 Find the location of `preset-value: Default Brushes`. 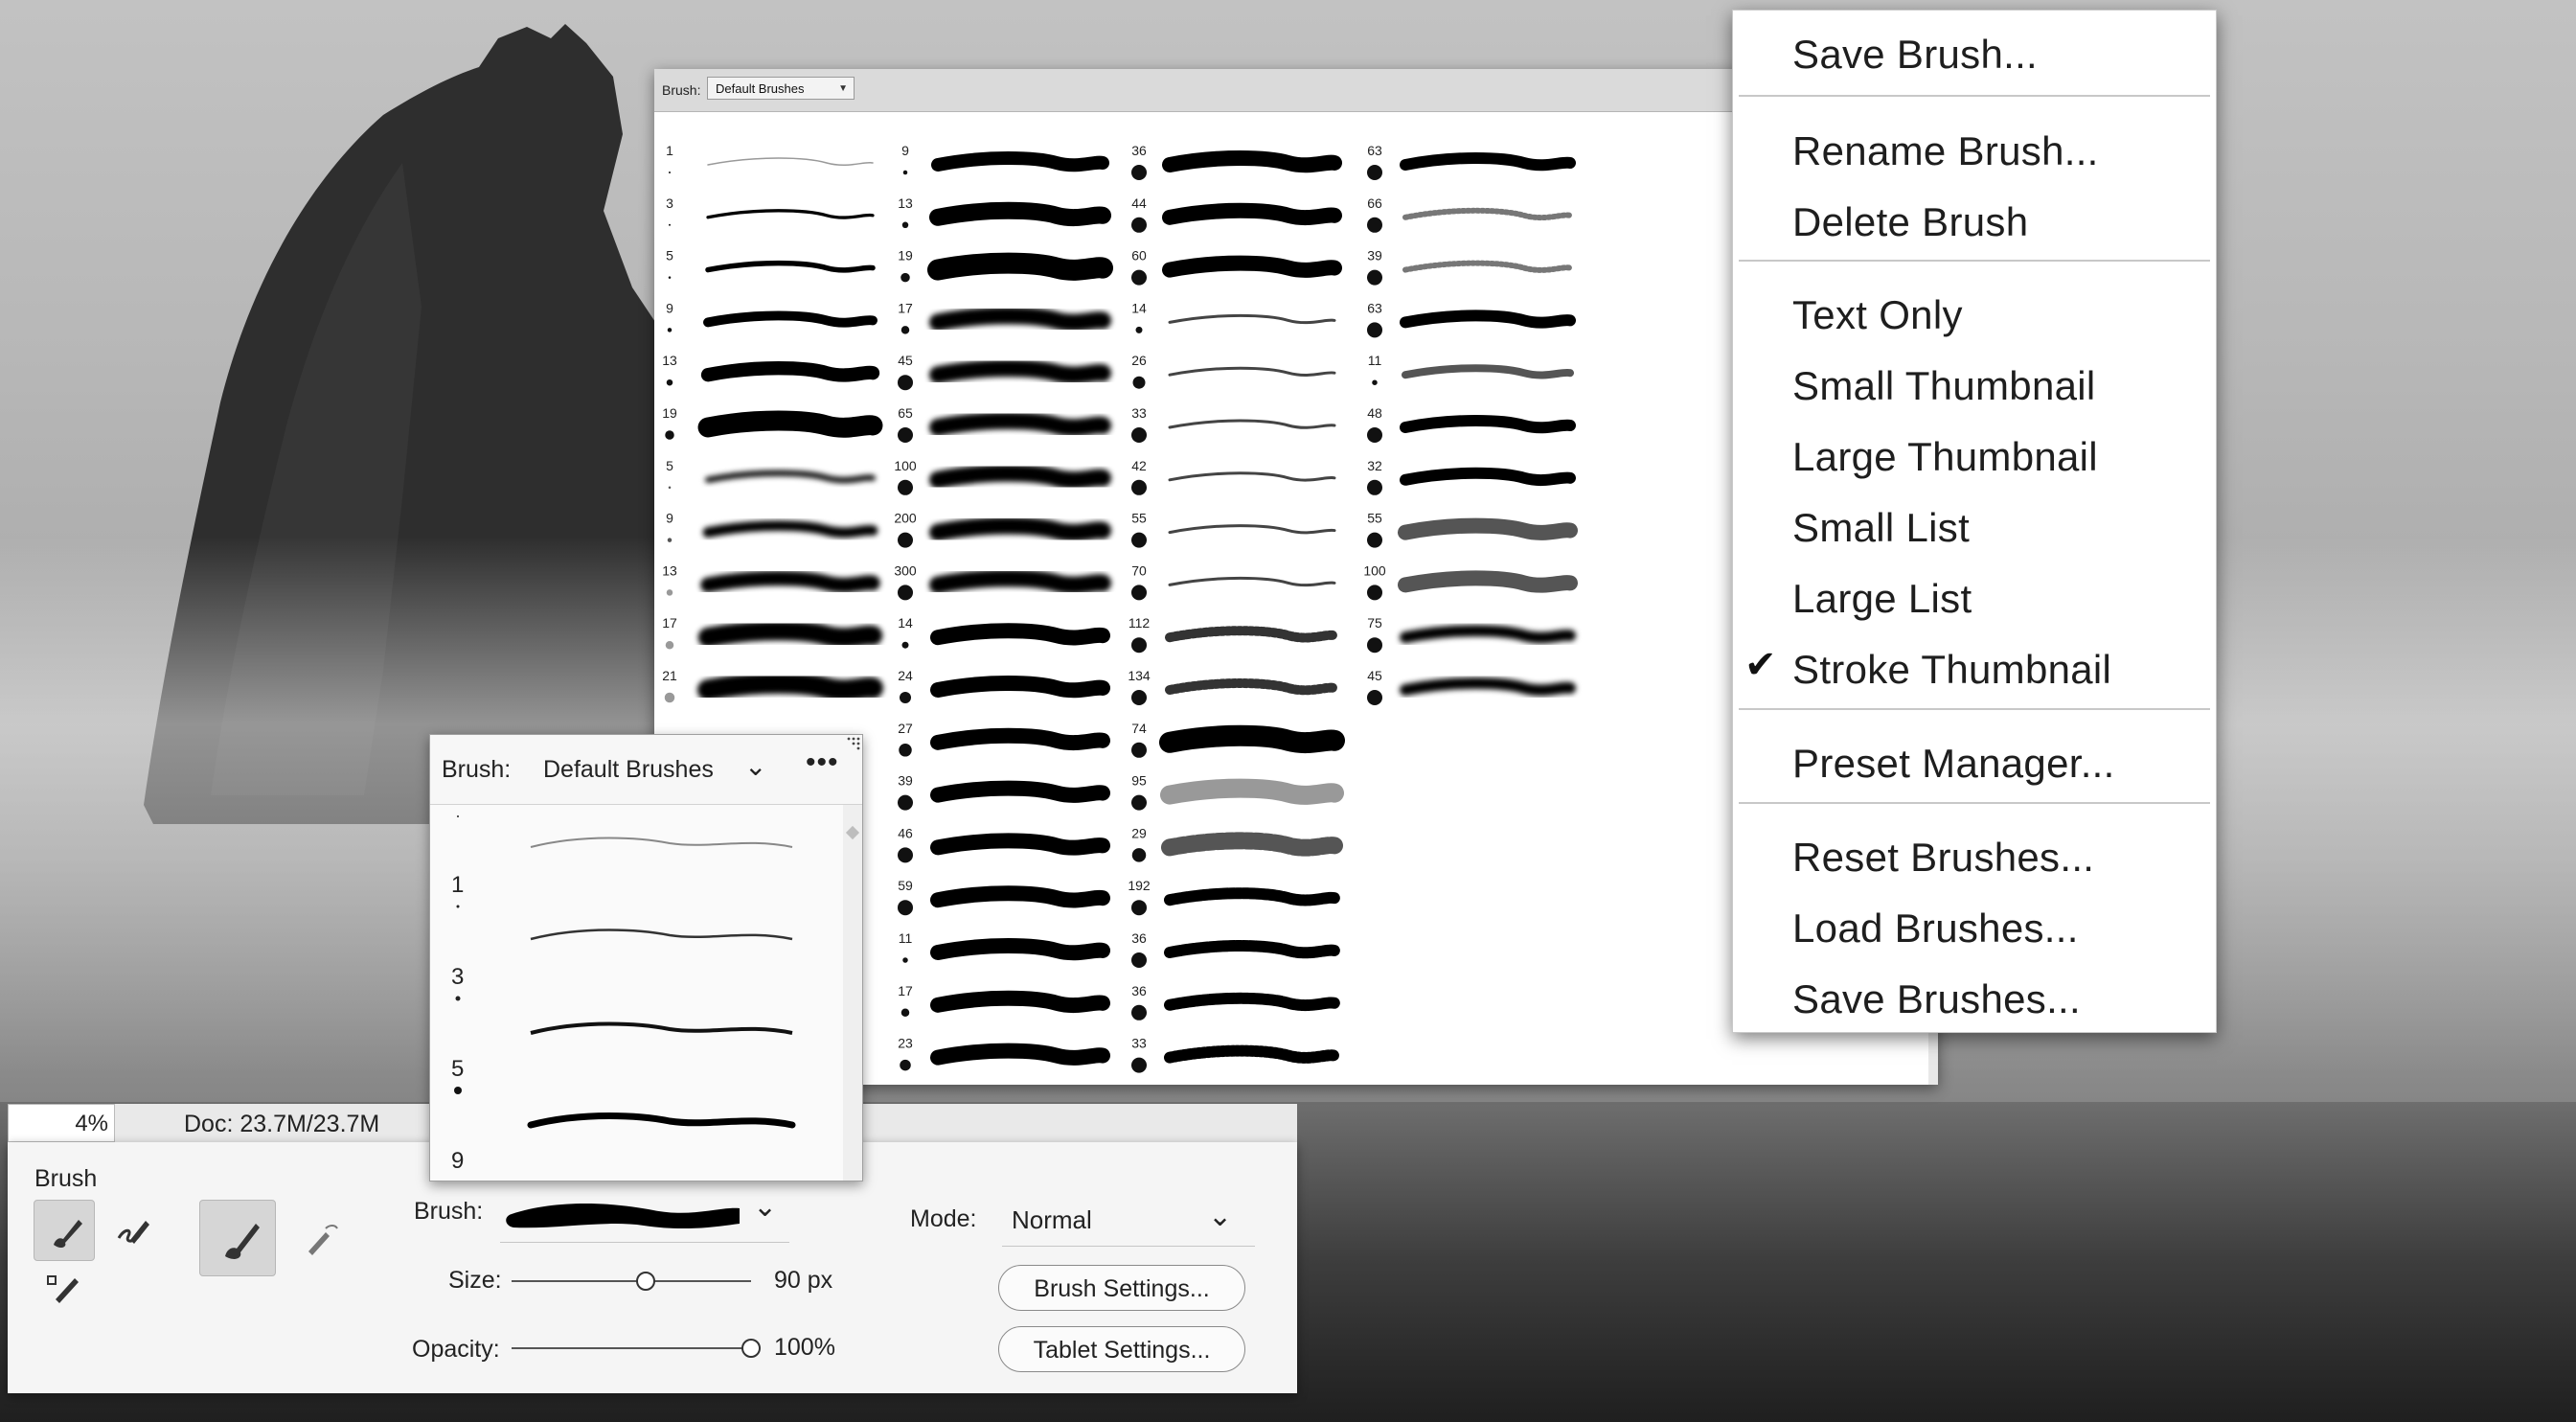

preset-value: Default Brushes is located at coordinates (628, 770).